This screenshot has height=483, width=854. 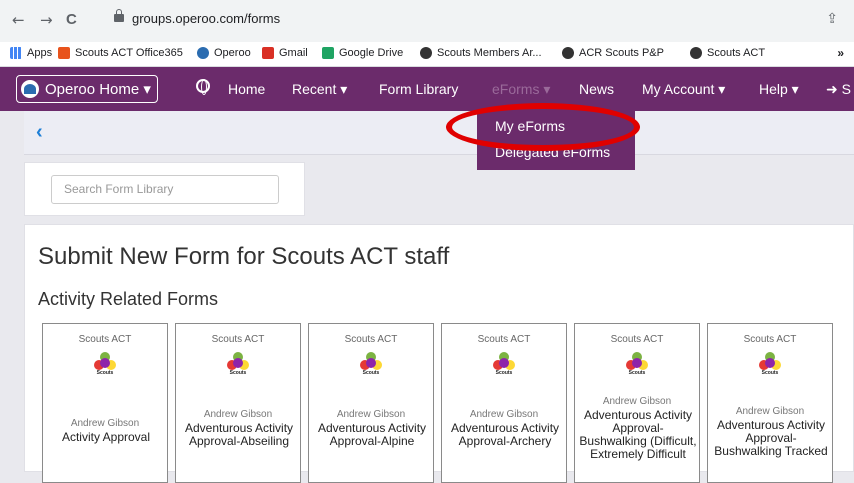 What do you see at coordinates (543, 127) in the screenshot?
I see `highlight-annotation` at bounding box center [543, 127].